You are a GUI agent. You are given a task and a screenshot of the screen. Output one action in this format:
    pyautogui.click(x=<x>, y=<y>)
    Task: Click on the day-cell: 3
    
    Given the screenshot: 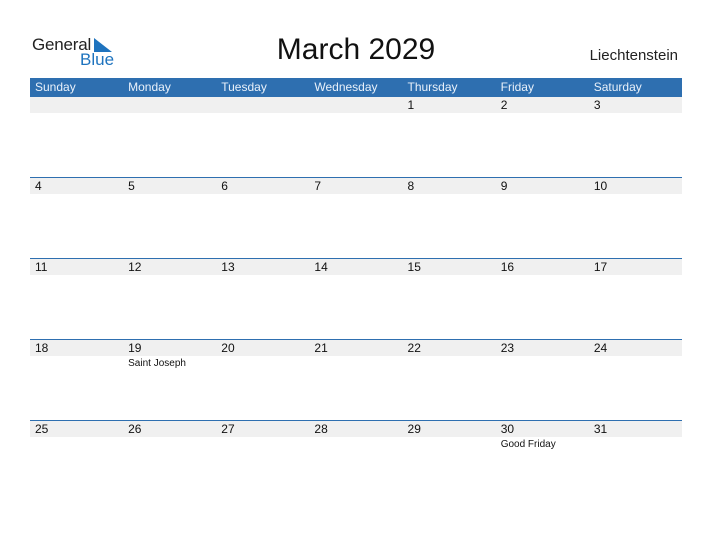 What is the action you would take?
    pyautogui.click(x=635, y=137)
    